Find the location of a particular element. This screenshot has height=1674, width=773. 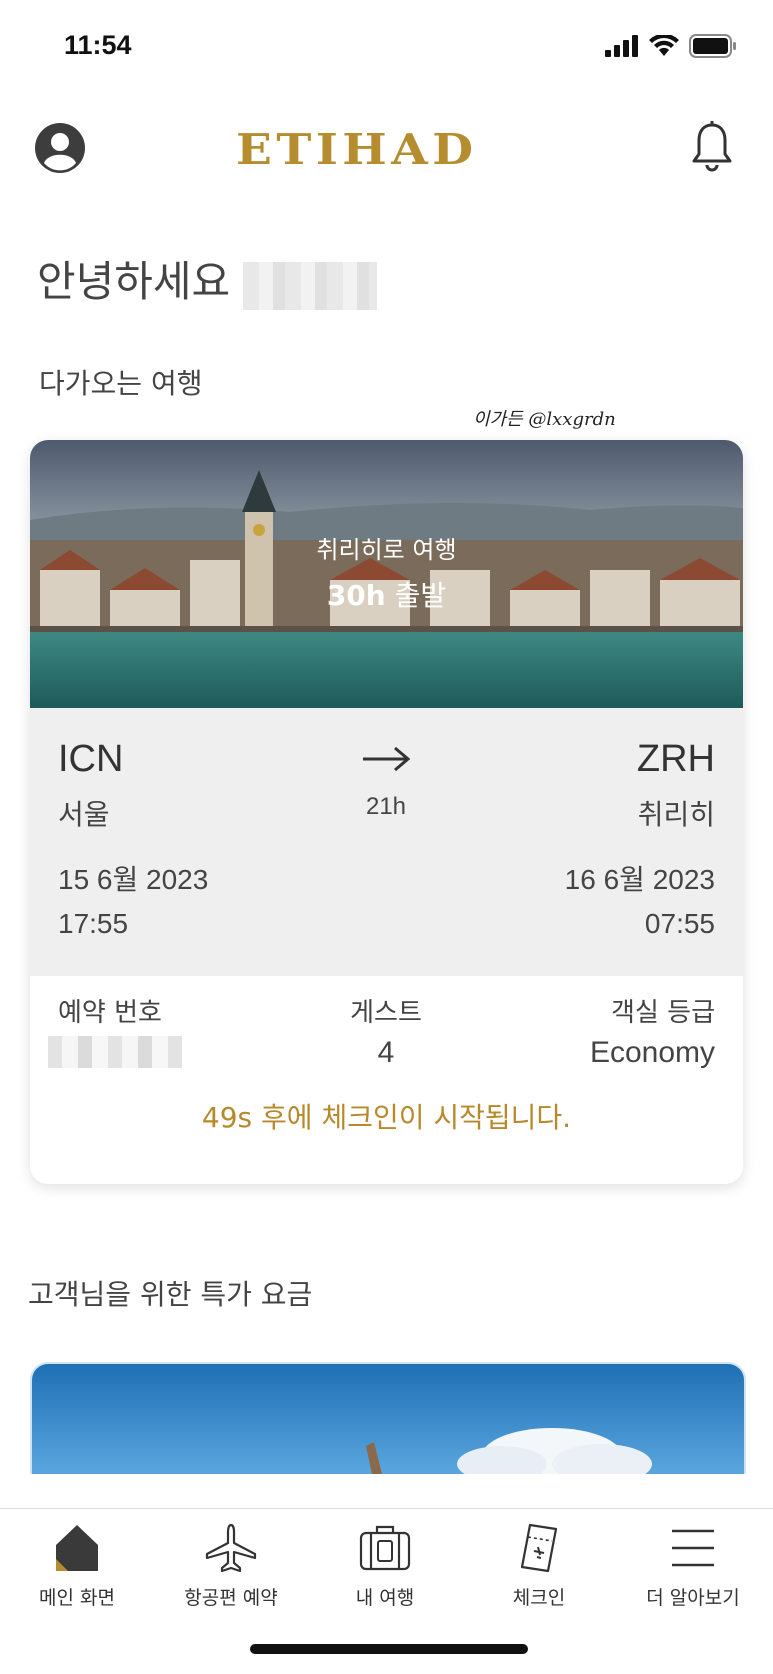

nav-my-trips-label: 내 여행 is located at coordinates (385, 1598).